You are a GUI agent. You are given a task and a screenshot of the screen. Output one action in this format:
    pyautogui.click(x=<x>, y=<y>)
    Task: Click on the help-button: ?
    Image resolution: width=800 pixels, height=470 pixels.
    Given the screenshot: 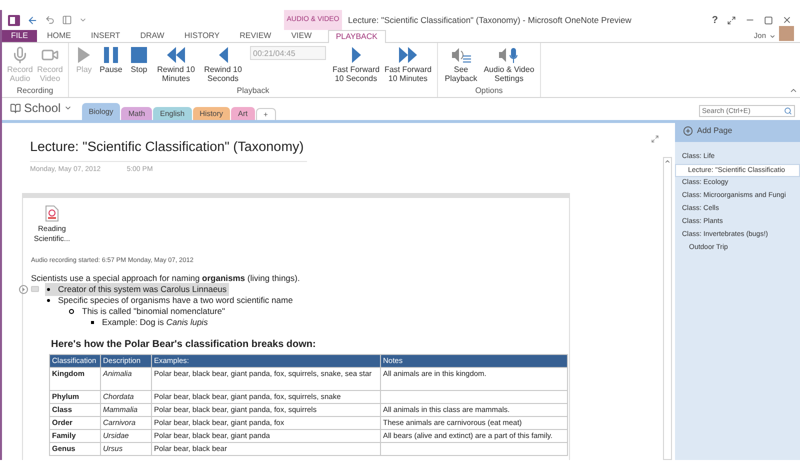 What is the action you would take?
    pyautogui.click(x=715, y=20)
    